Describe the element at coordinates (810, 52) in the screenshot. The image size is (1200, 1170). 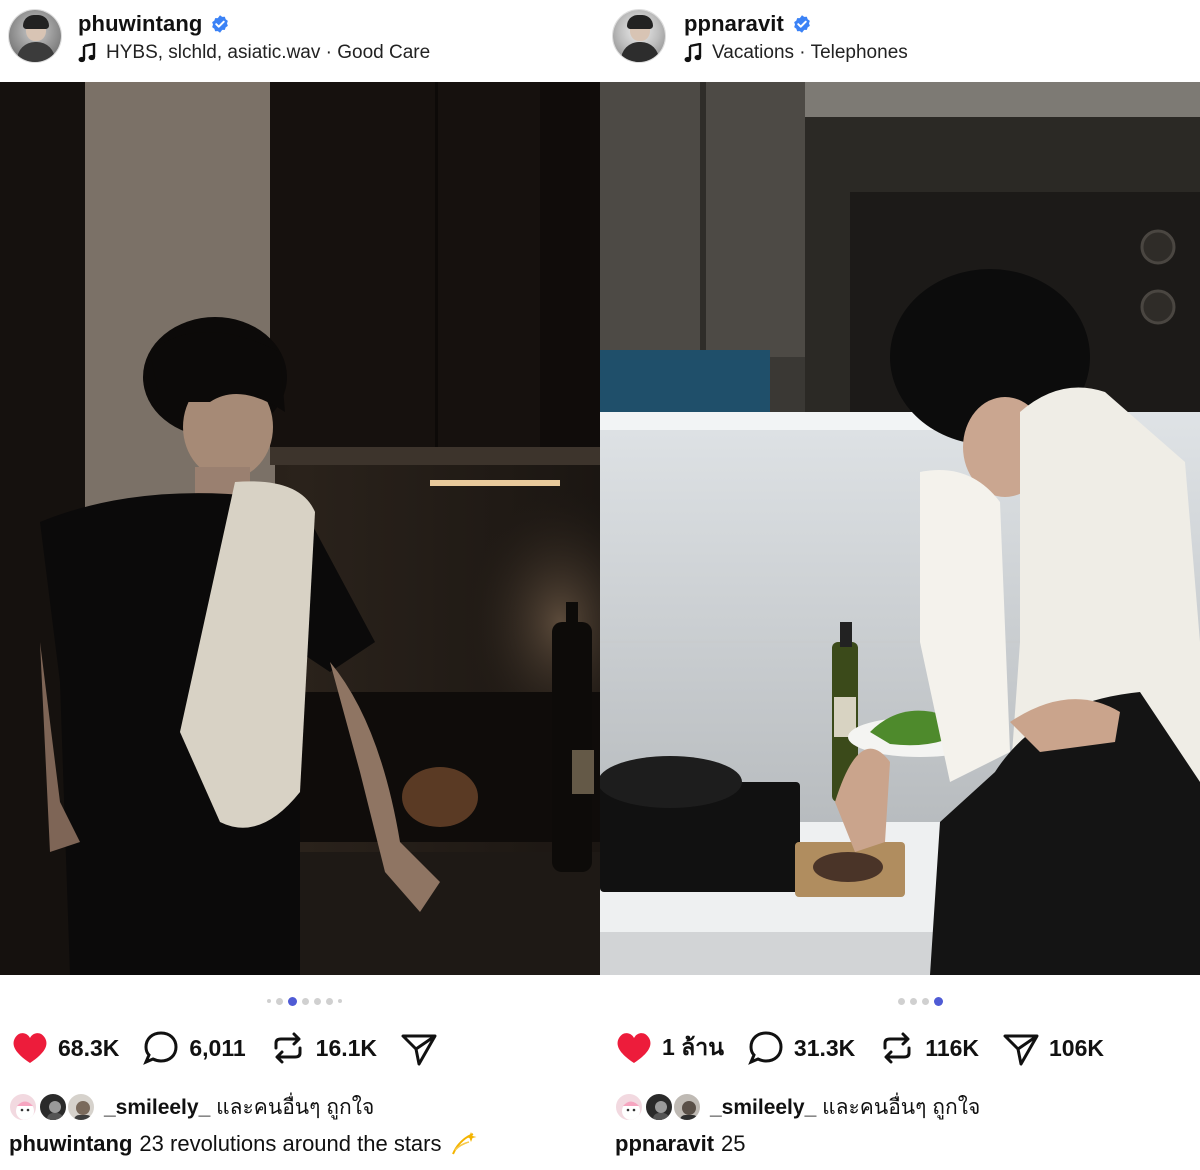
I see `music-label: Vacations · Telephones` at that location.